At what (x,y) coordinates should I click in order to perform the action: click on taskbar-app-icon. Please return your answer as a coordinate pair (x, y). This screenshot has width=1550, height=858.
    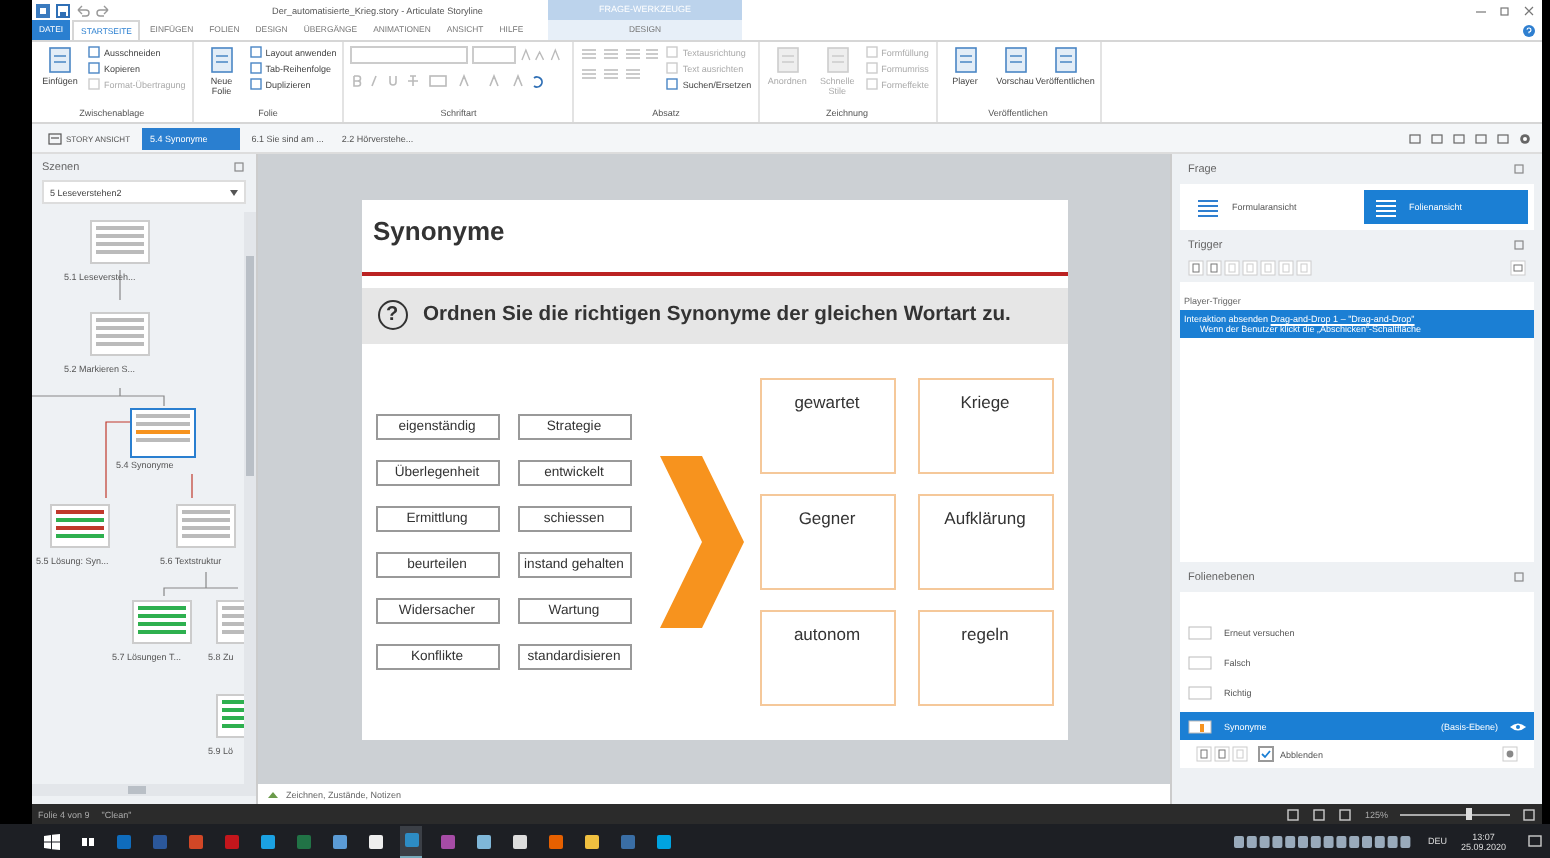
    Looking at the image, I should click on (411, 841).